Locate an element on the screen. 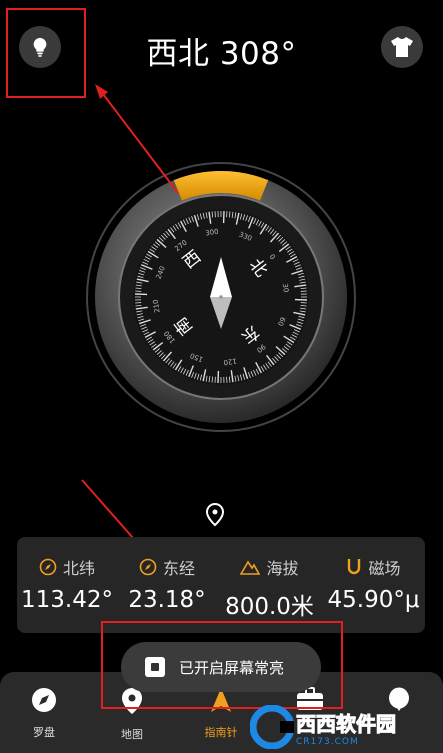  location-pin-icon is located at coordinates (215, 514).